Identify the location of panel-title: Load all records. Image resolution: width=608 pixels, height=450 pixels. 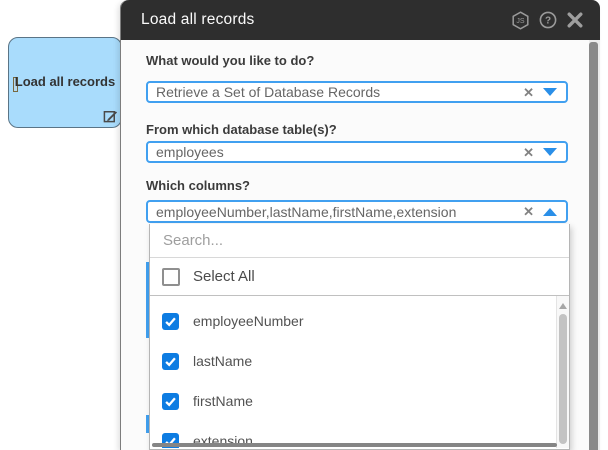
(198, 19).